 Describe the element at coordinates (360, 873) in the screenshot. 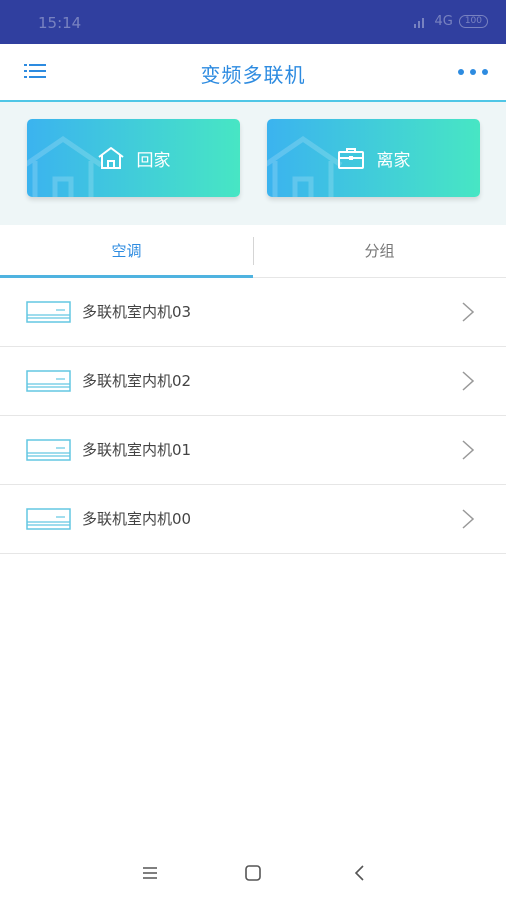

I see `back-nav-icon` at that location.